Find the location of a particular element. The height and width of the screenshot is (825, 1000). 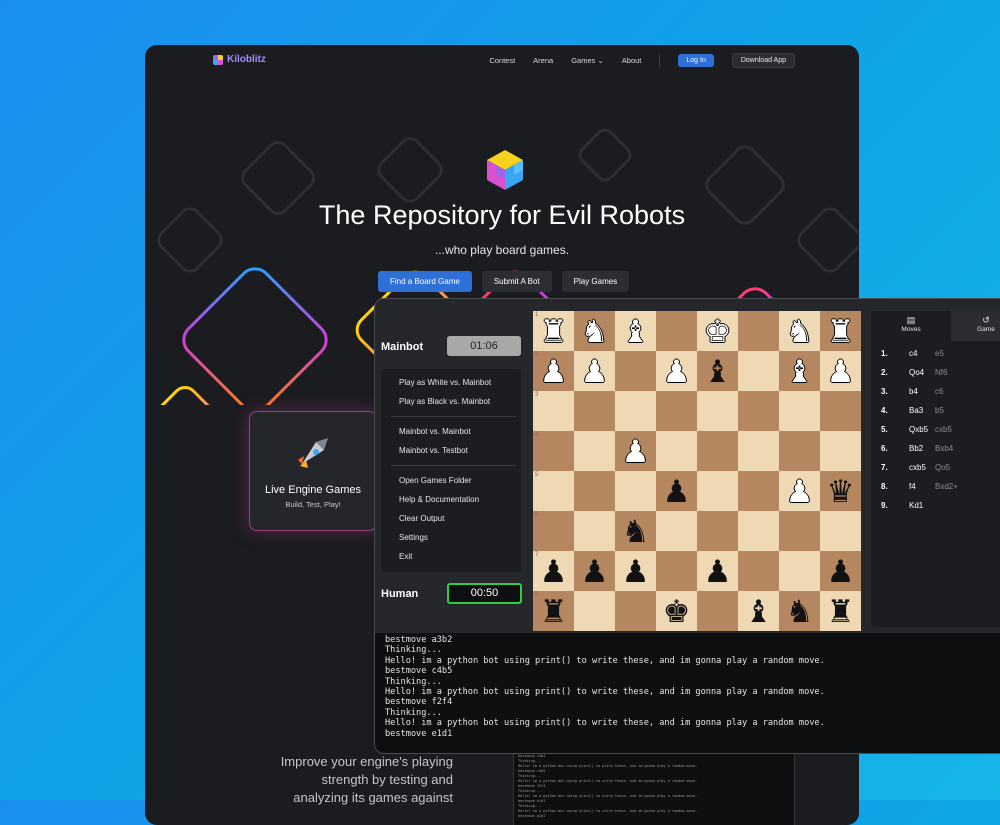

move-row: 3. b4 c6 is located at coordinates (912, 391).